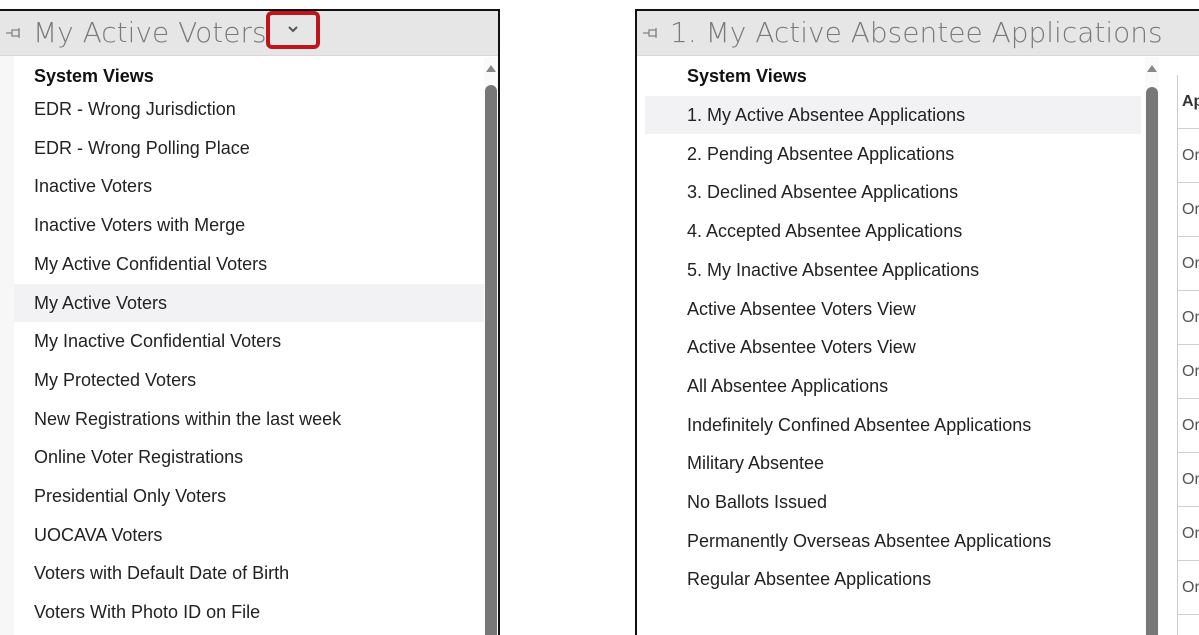 The height and width of the screenshot is (635, 1199). What do you see at coordinates (249, 380) in the screenshot?
I see `view-list-item: My Protected Voters` at bounding box center [249, 380].